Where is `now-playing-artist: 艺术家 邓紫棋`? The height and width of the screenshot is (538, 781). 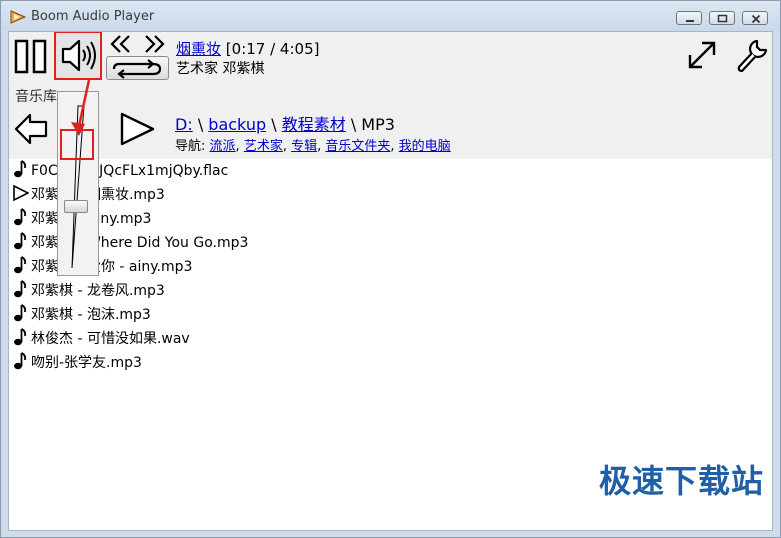 now-playing-artist: 艺术家 邓紫棋 is located at coordinates (220, 69).